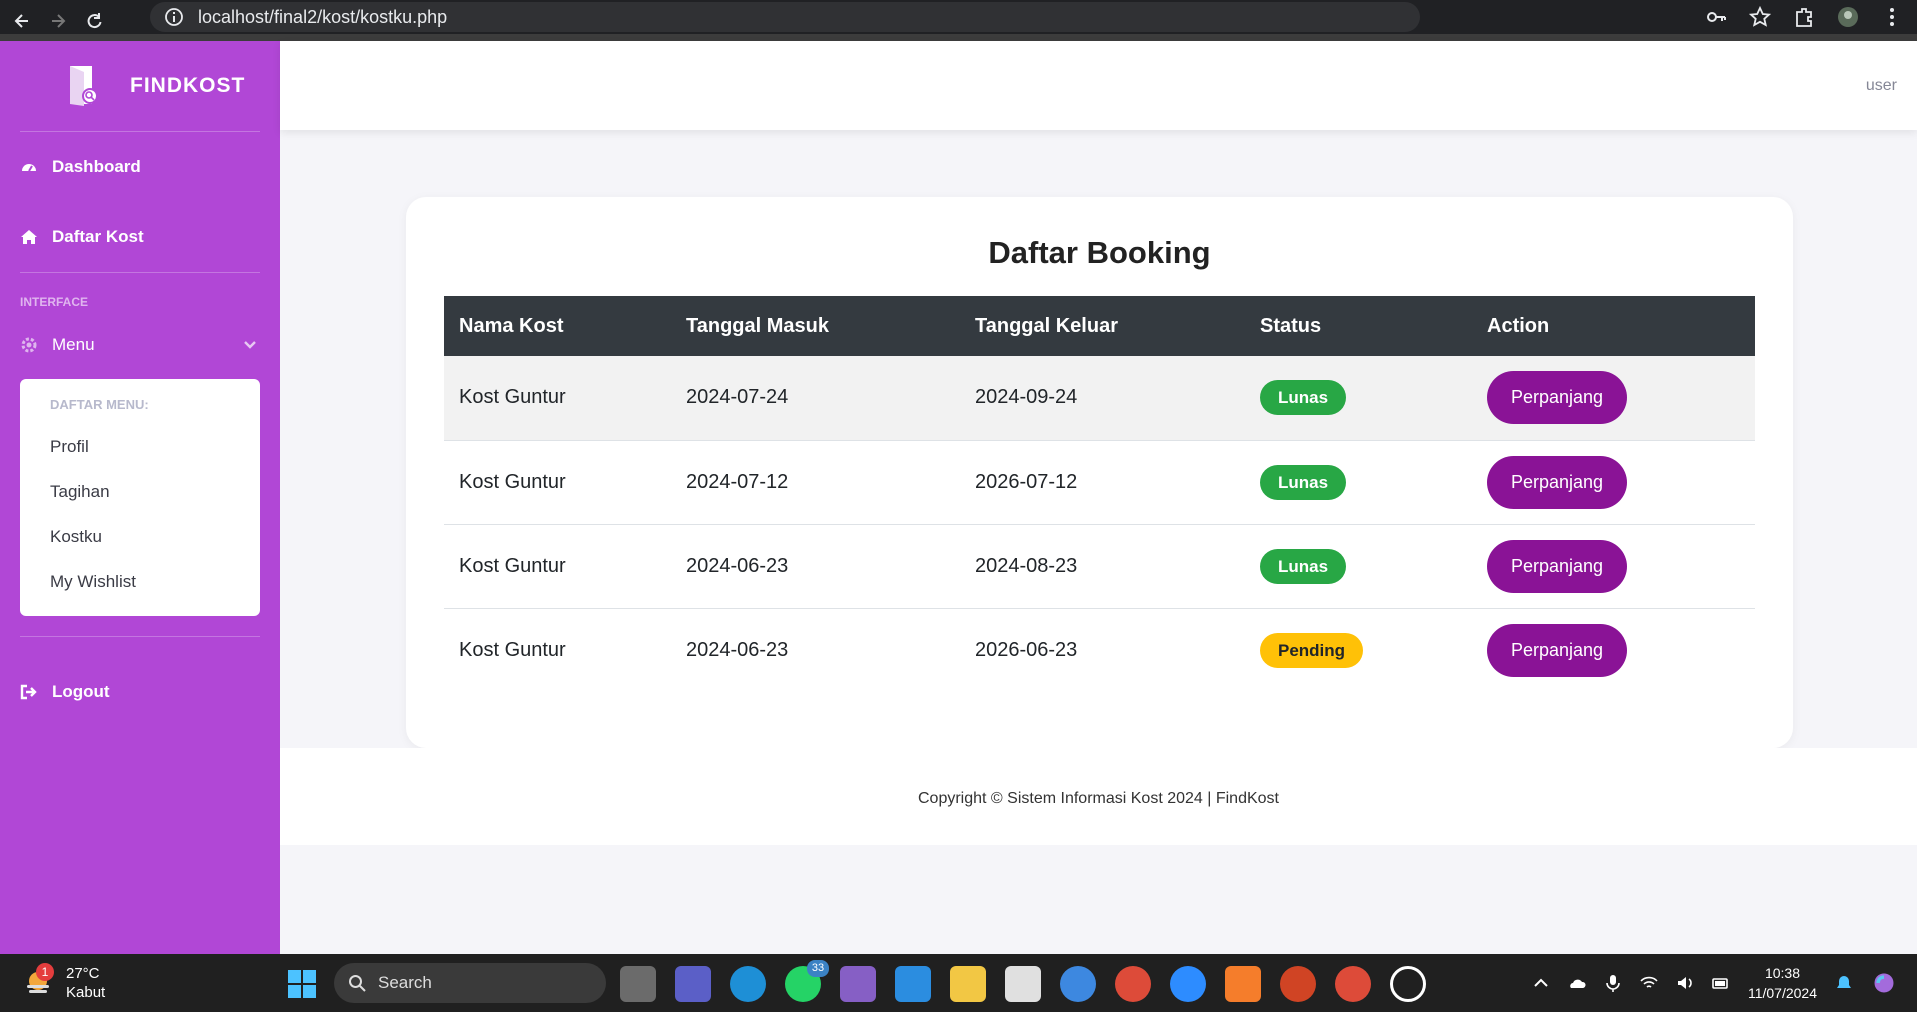 This screenshot has width=1917, height=1012. What do you see at coordinates (1844, 983) in the screenshot?
I see `notification-bell-icon` at bounding box center [1844, 983].